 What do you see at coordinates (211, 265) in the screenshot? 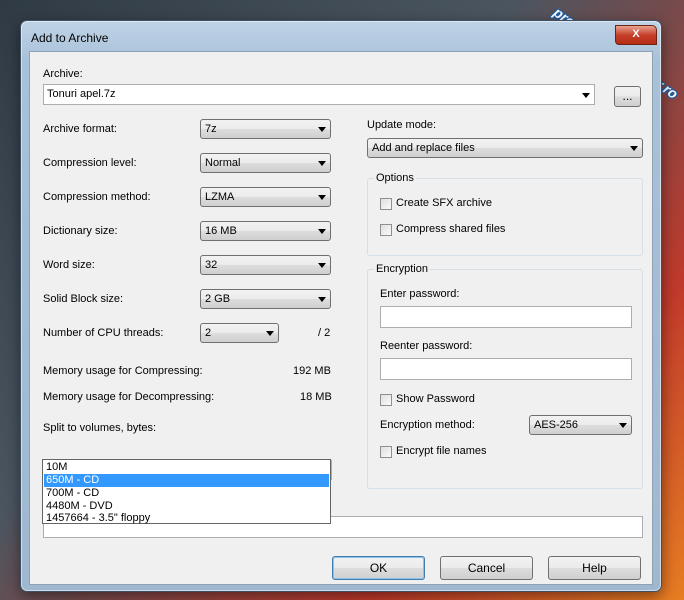
I see `word-size-value: 32` at bounding box center [211, 265].